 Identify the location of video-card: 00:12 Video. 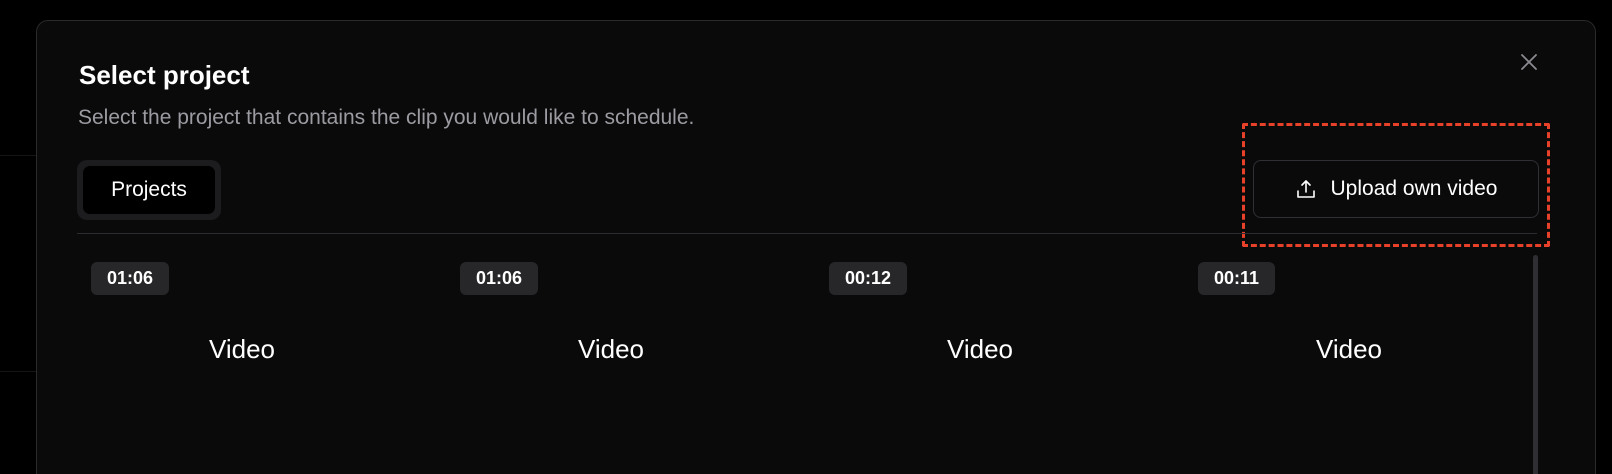
(980, 354).